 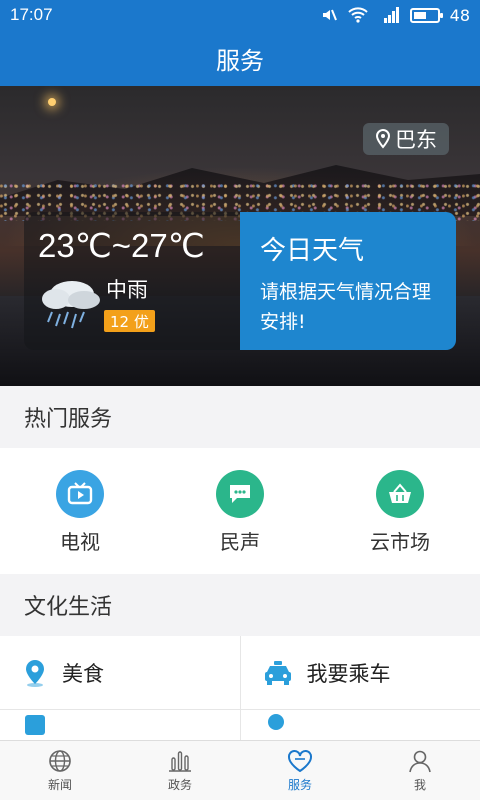 What do you see at coordinates (80, 494) in the screenshot?
I see `tv-icon` at bounding box center [80, 494].